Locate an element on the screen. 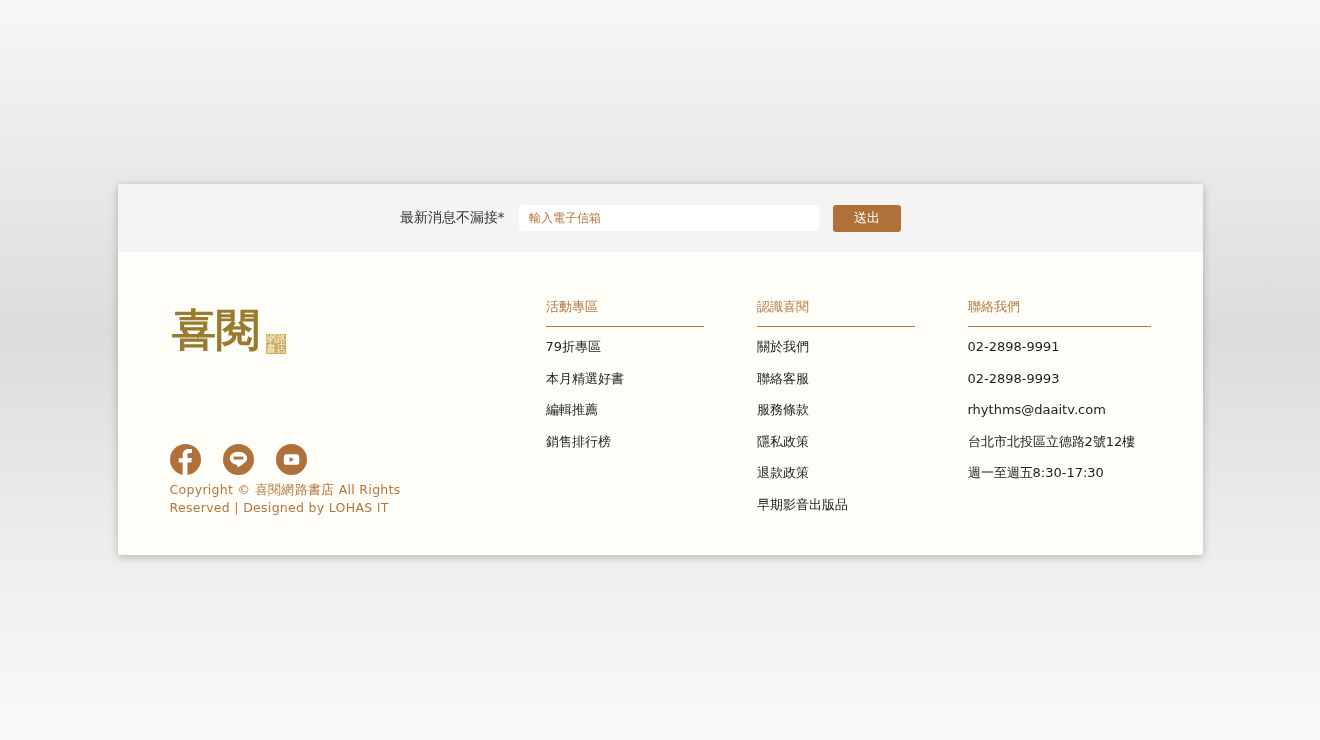 This screenshot has width=1320, height=740. footer-link: 早期影音出版品 is located at coordinates (835, 504).